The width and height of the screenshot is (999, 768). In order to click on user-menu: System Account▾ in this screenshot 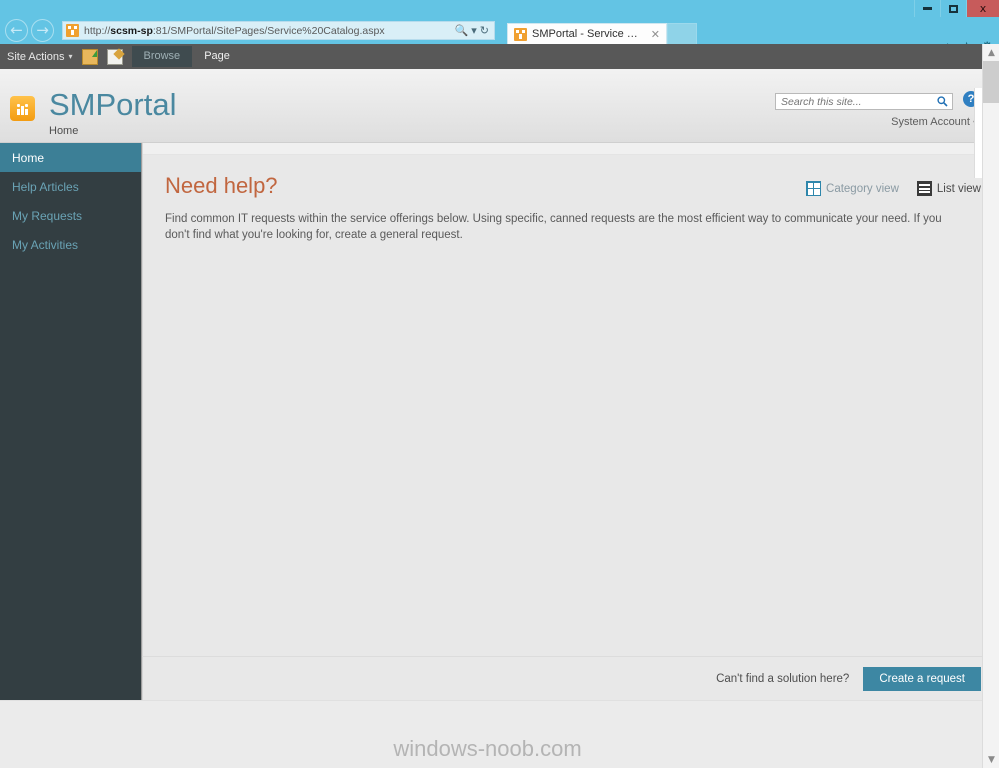, I will do `click(934, 122)`.